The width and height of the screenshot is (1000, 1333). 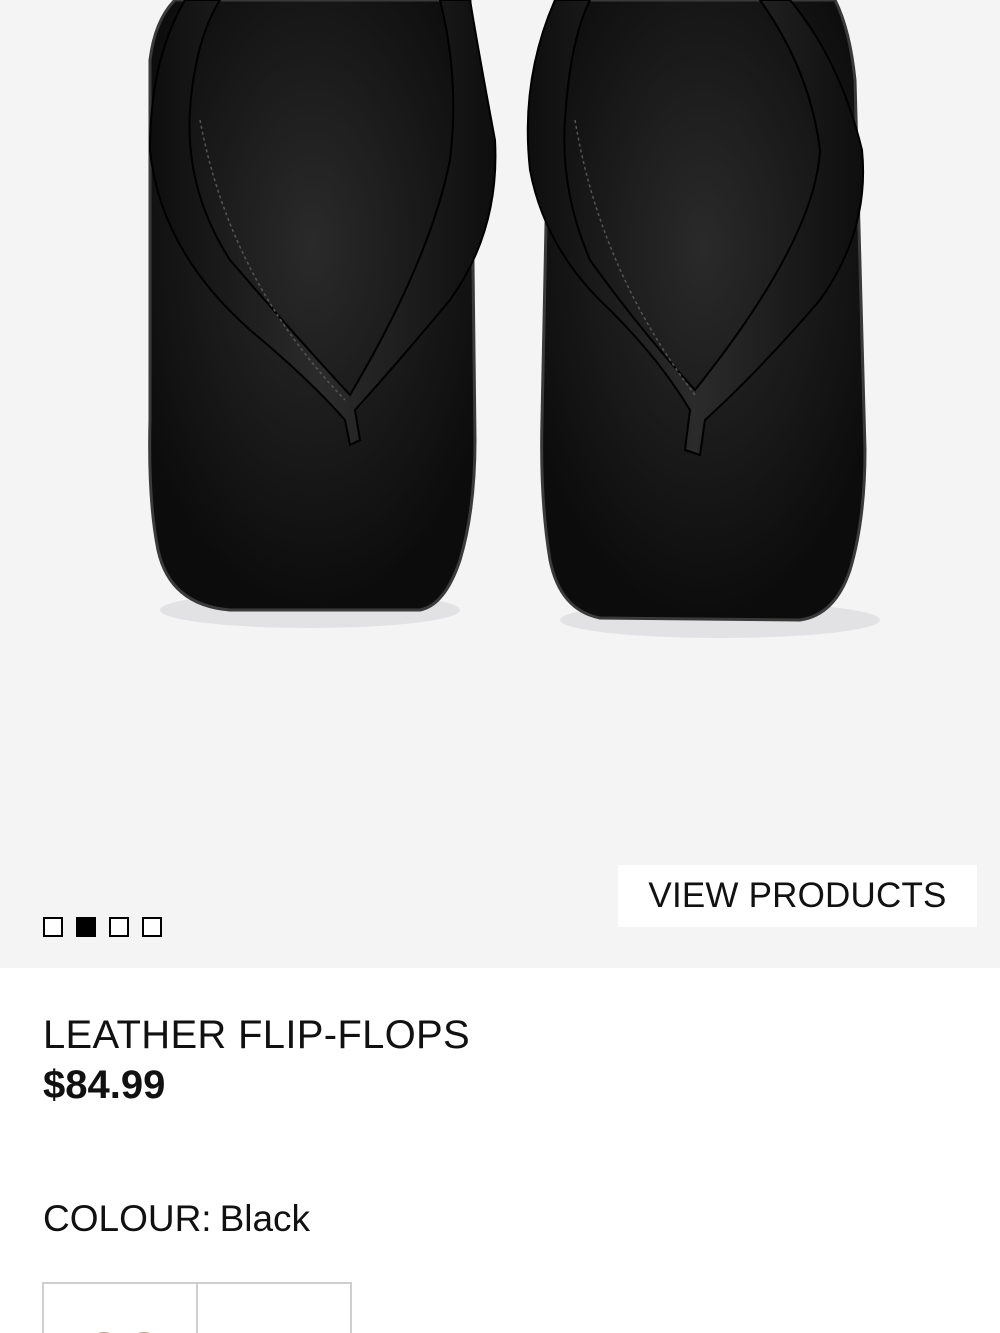 What do you see at coordinates (124, 1332) in the screenshot?
I see `beige-sandal-thumbnail` at bounding box center [124, 1332].